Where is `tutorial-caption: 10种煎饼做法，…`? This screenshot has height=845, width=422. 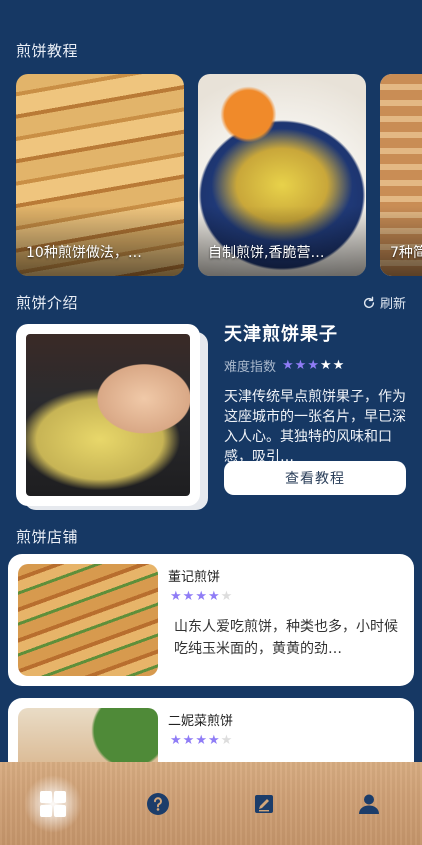
tutorial-caption: 10种煎饼做法，… is located at coordinates (84, 253).